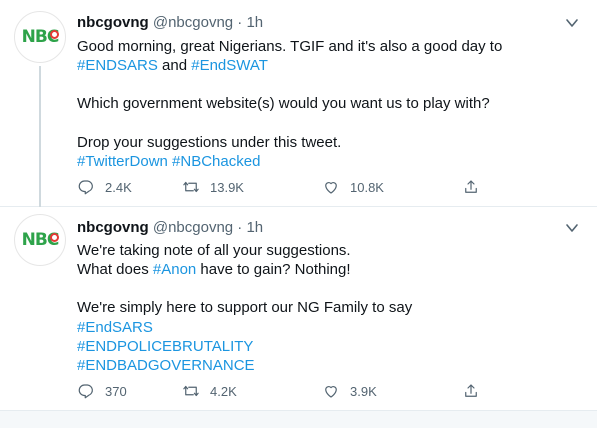  What do you see at coordinates (116, 391) in the screenshot?
I see `reply-count: 370` at bounding box center [116, 391].